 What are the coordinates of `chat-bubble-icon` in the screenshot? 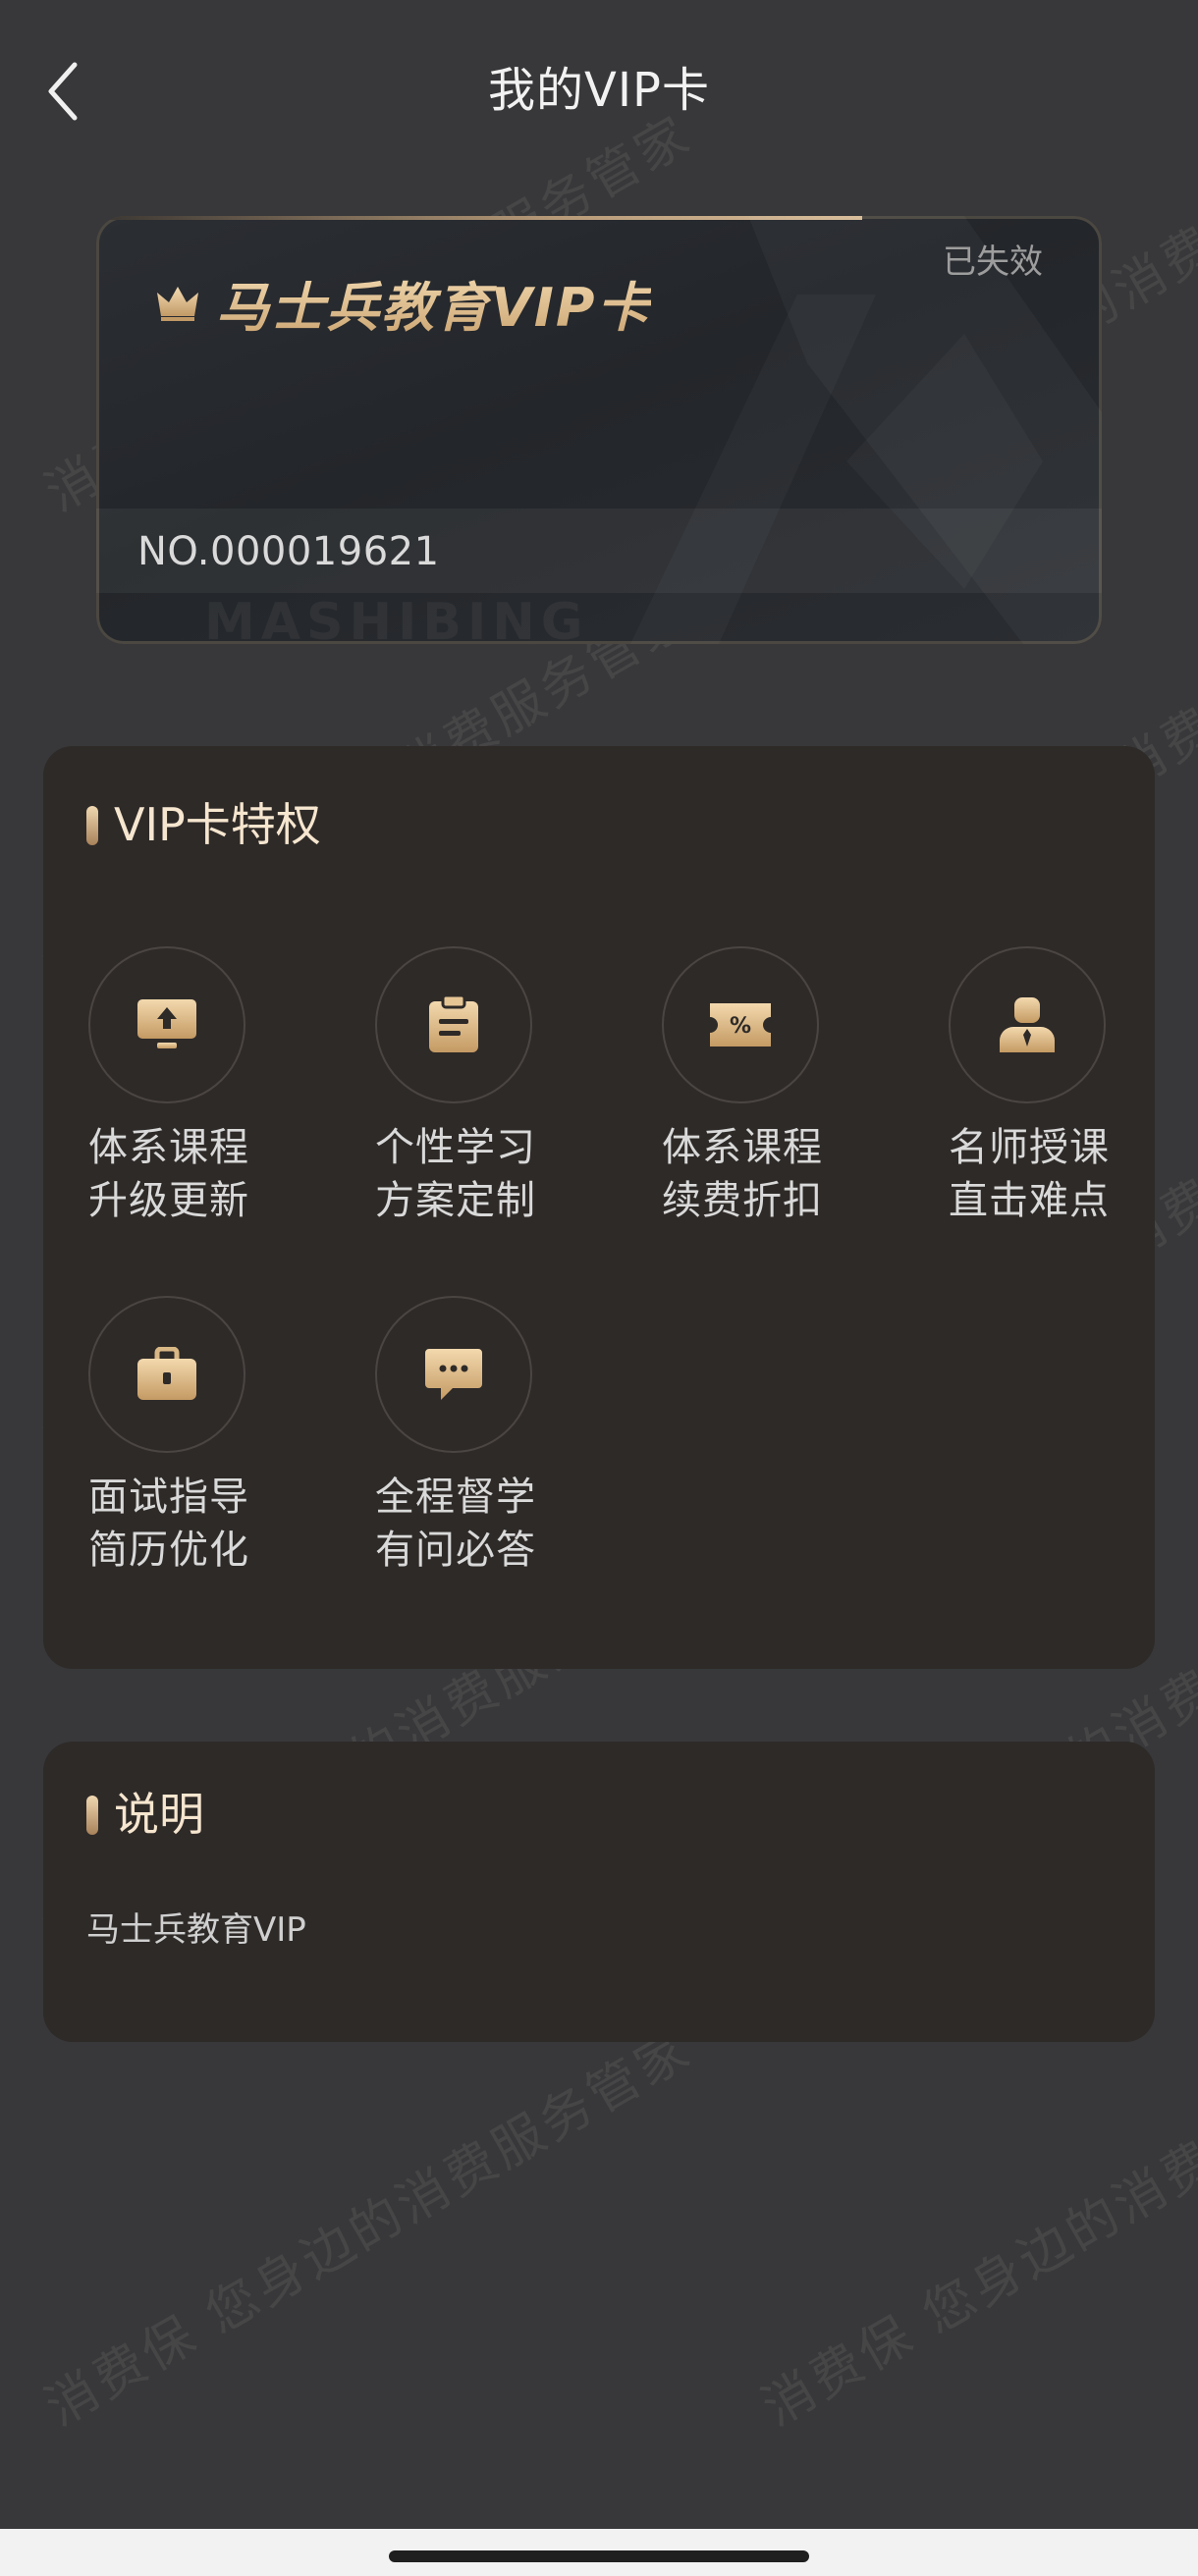 It's located at (453, 1374).